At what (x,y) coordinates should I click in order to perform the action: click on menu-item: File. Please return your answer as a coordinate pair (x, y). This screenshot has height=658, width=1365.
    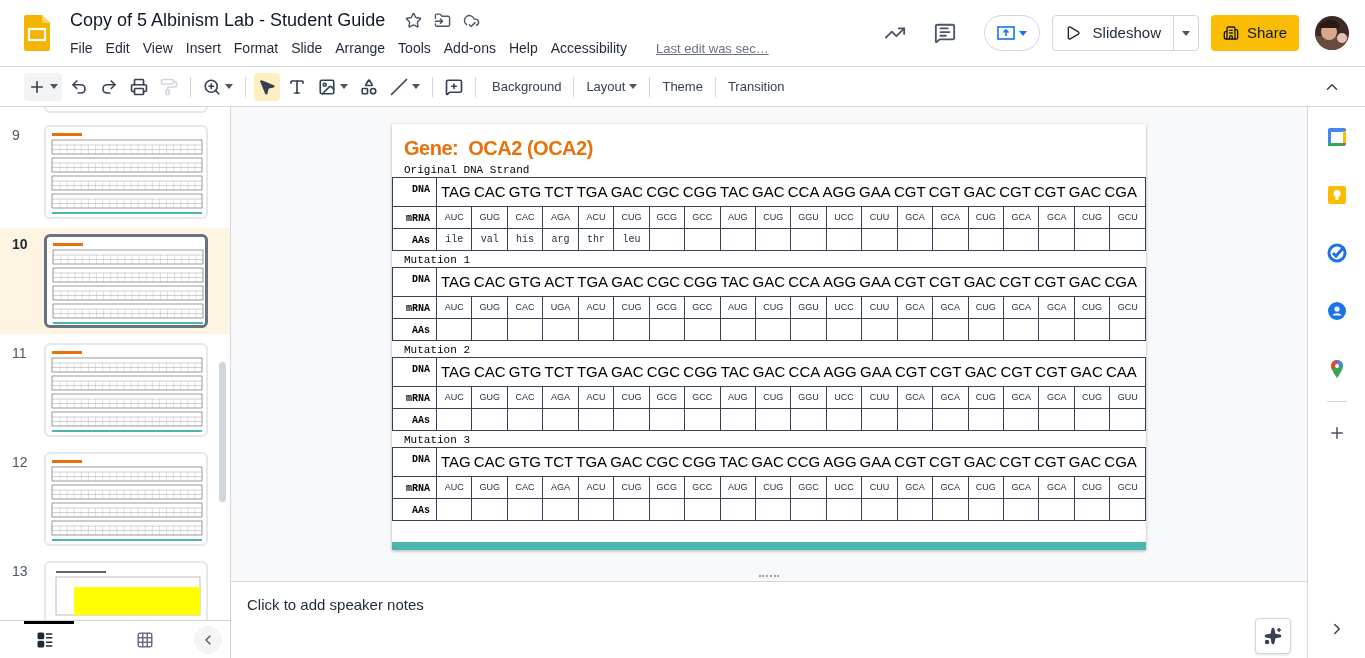
    Looking at the image, I should click on (81, 48).